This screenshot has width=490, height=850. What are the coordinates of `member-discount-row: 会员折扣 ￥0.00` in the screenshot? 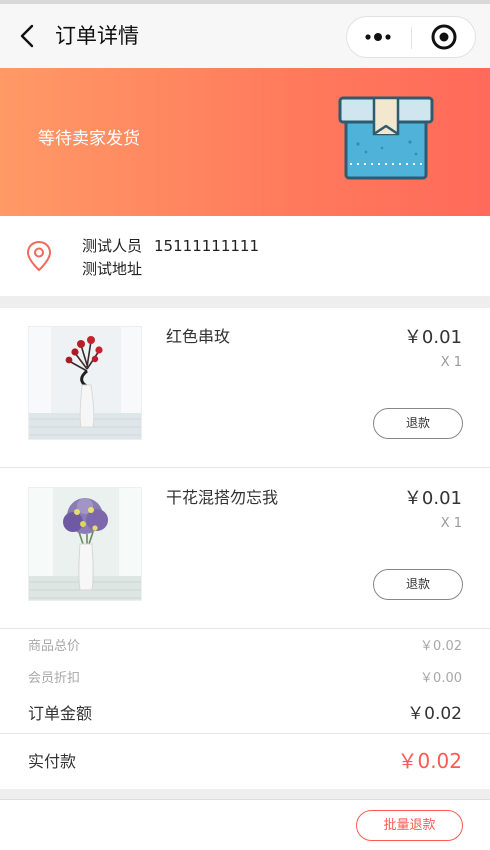 It's located at (245, 679).